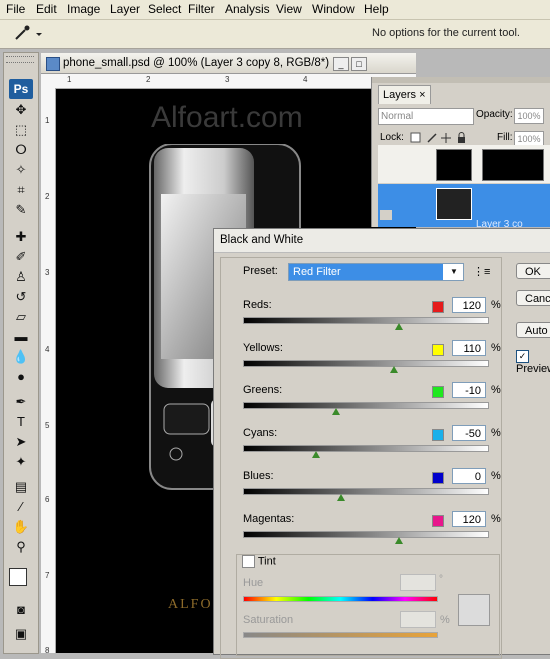 This screenshot has width=550, height=659. I want to click on visibility-eye-icon, so click(386, 215).